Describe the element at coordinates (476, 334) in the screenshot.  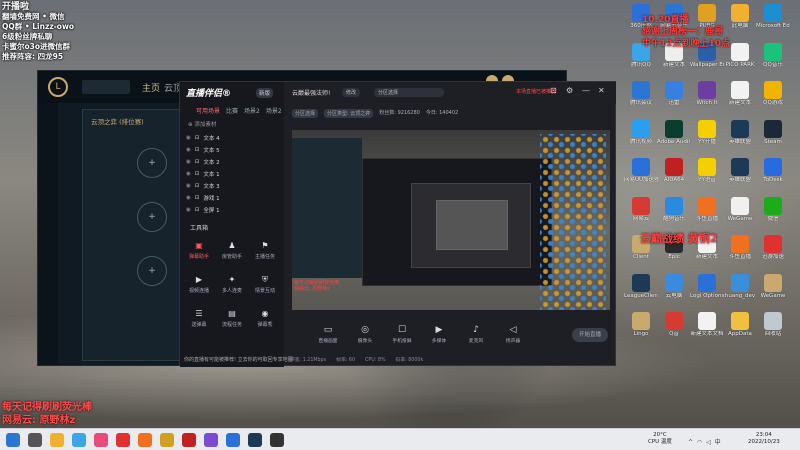
I see `control-mic: ♪ 麦克风` at that location.